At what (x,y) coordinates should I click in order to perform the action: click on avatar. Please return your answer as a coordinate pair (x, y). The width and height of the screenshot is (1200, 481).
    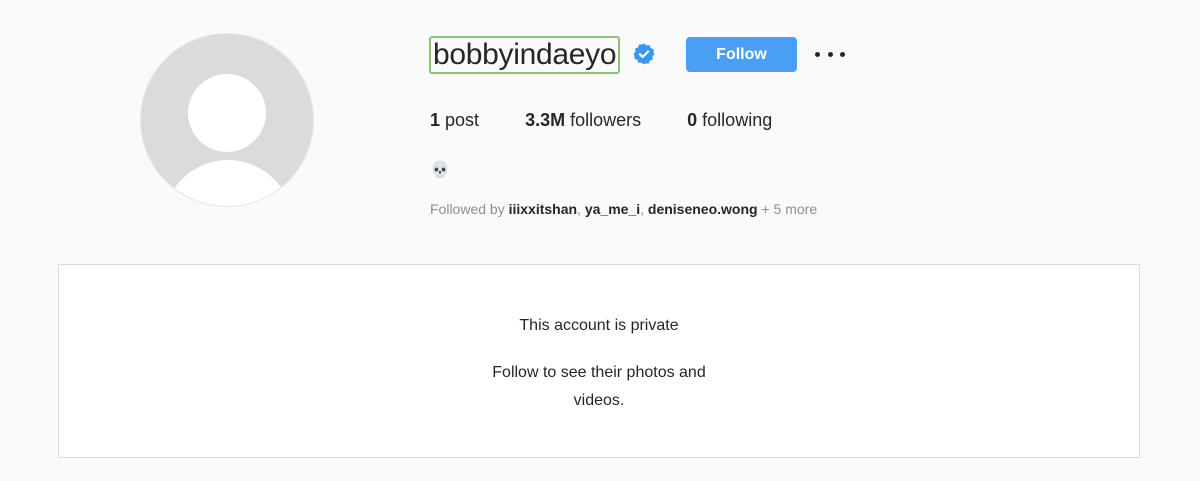
    Looking at the image, I should click on (227, 120).